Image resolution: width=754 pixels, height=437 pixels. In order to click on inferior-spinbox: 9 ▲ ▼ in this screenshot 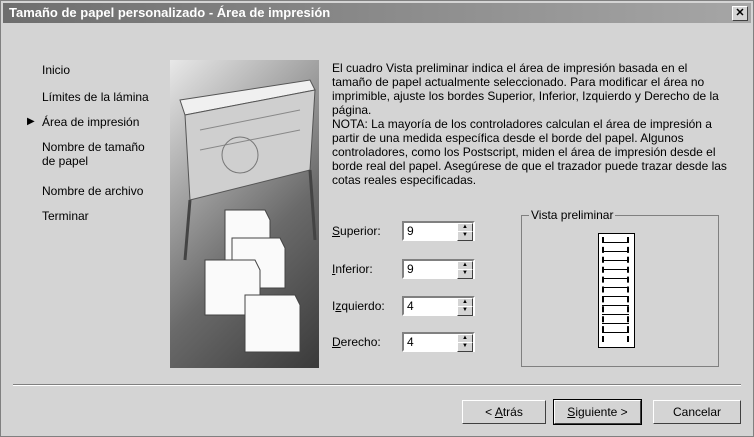, I will do `click(438, 269)`.